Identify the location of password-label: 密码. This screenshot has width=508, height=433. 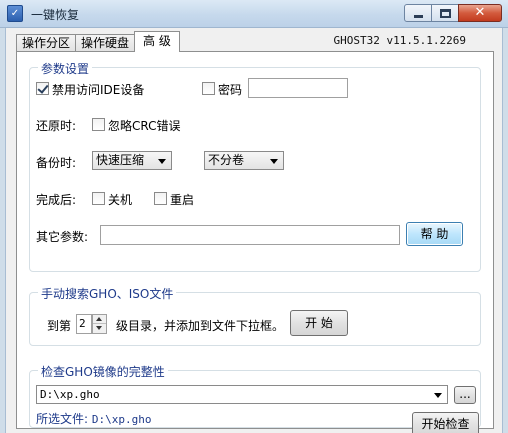
(230, 90).